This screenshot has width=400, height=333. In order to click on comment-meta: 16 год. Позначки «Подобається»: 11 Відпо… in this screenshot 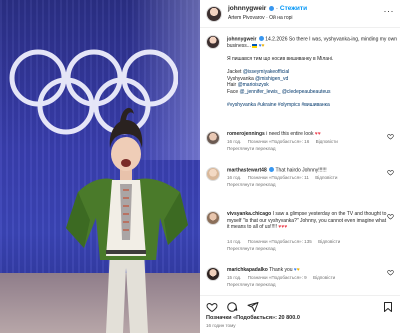, I will do `click(284, 177)`.